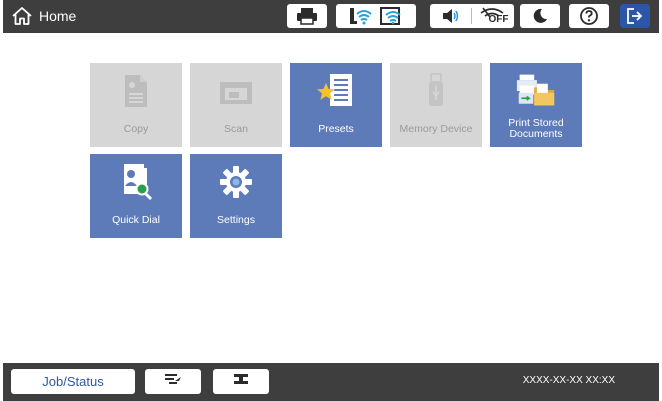  Describe the element at coordinates (336, 91) in the screenshot. I see `presets-icon` at that location.